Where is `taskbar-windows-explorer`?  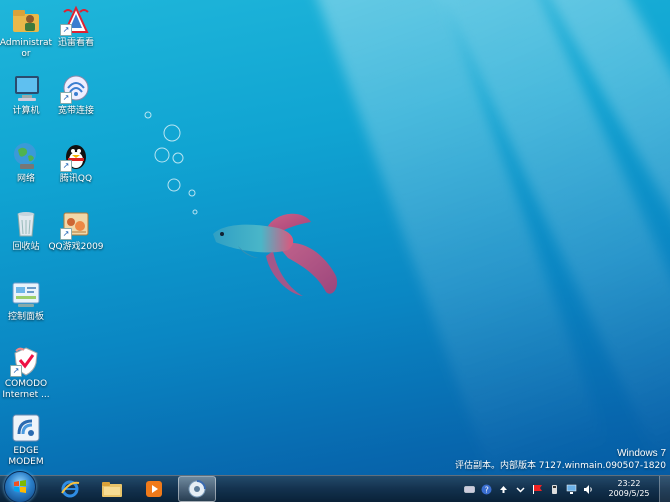 taskbar-windows-explorer is located at coordinates (112, 489).